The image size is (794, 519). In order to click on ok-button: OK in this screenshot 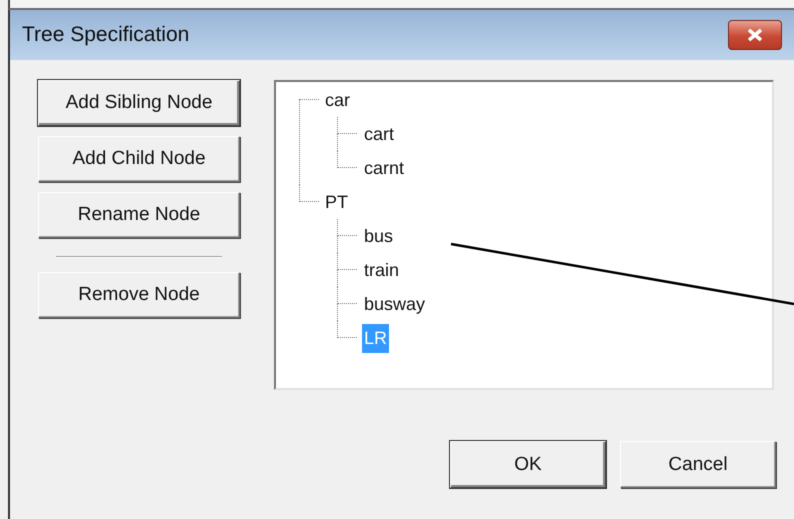, I will do `click(528, 464)`.